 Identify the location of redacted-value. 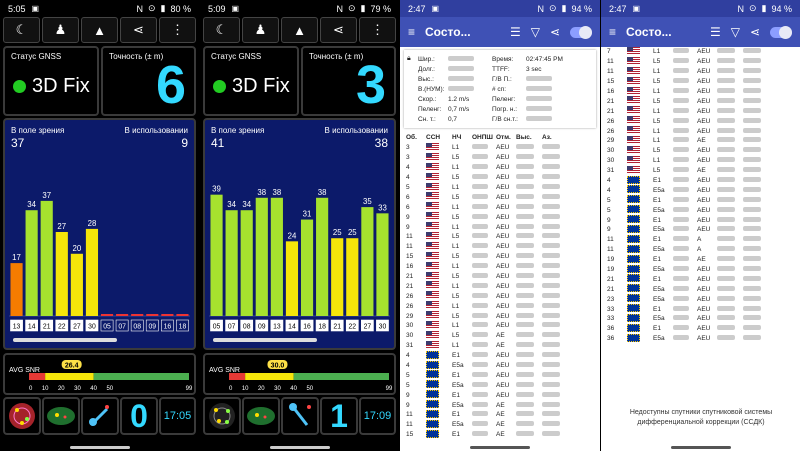
(539, 88).